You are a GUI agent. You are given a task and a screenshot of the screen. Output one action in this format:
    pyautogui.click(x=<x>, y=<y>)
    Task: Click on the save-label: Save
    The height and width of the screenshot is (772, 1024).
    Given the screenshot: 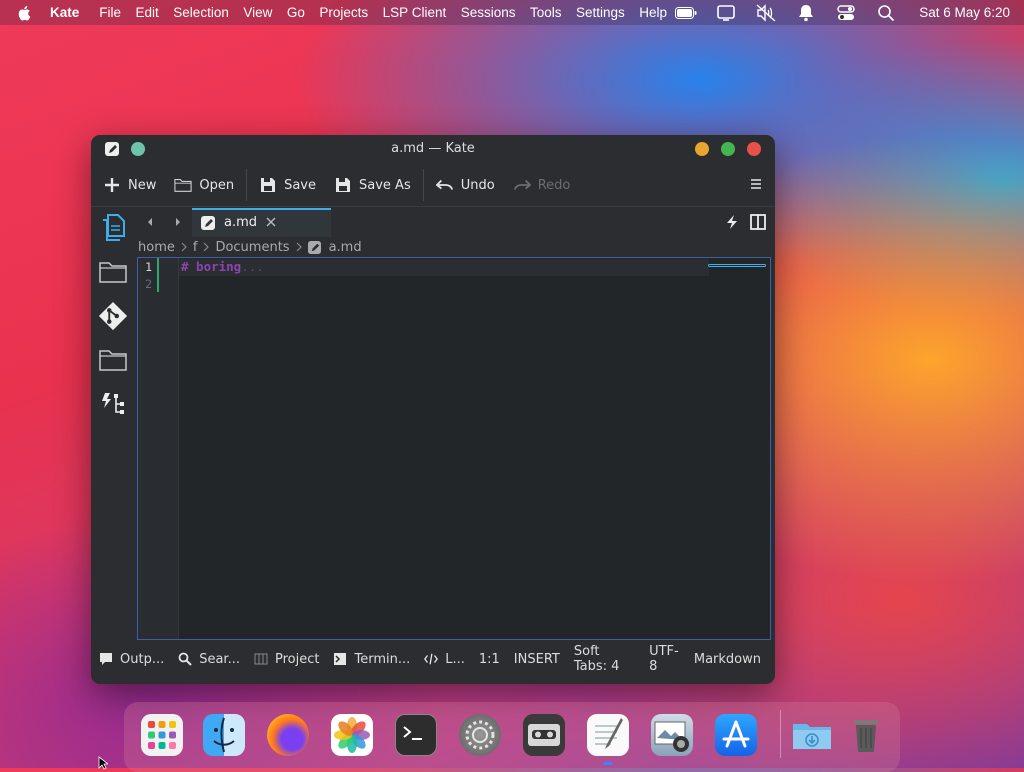 What is the action you would take?
    pyautogui.click(x=300, y=185)
    